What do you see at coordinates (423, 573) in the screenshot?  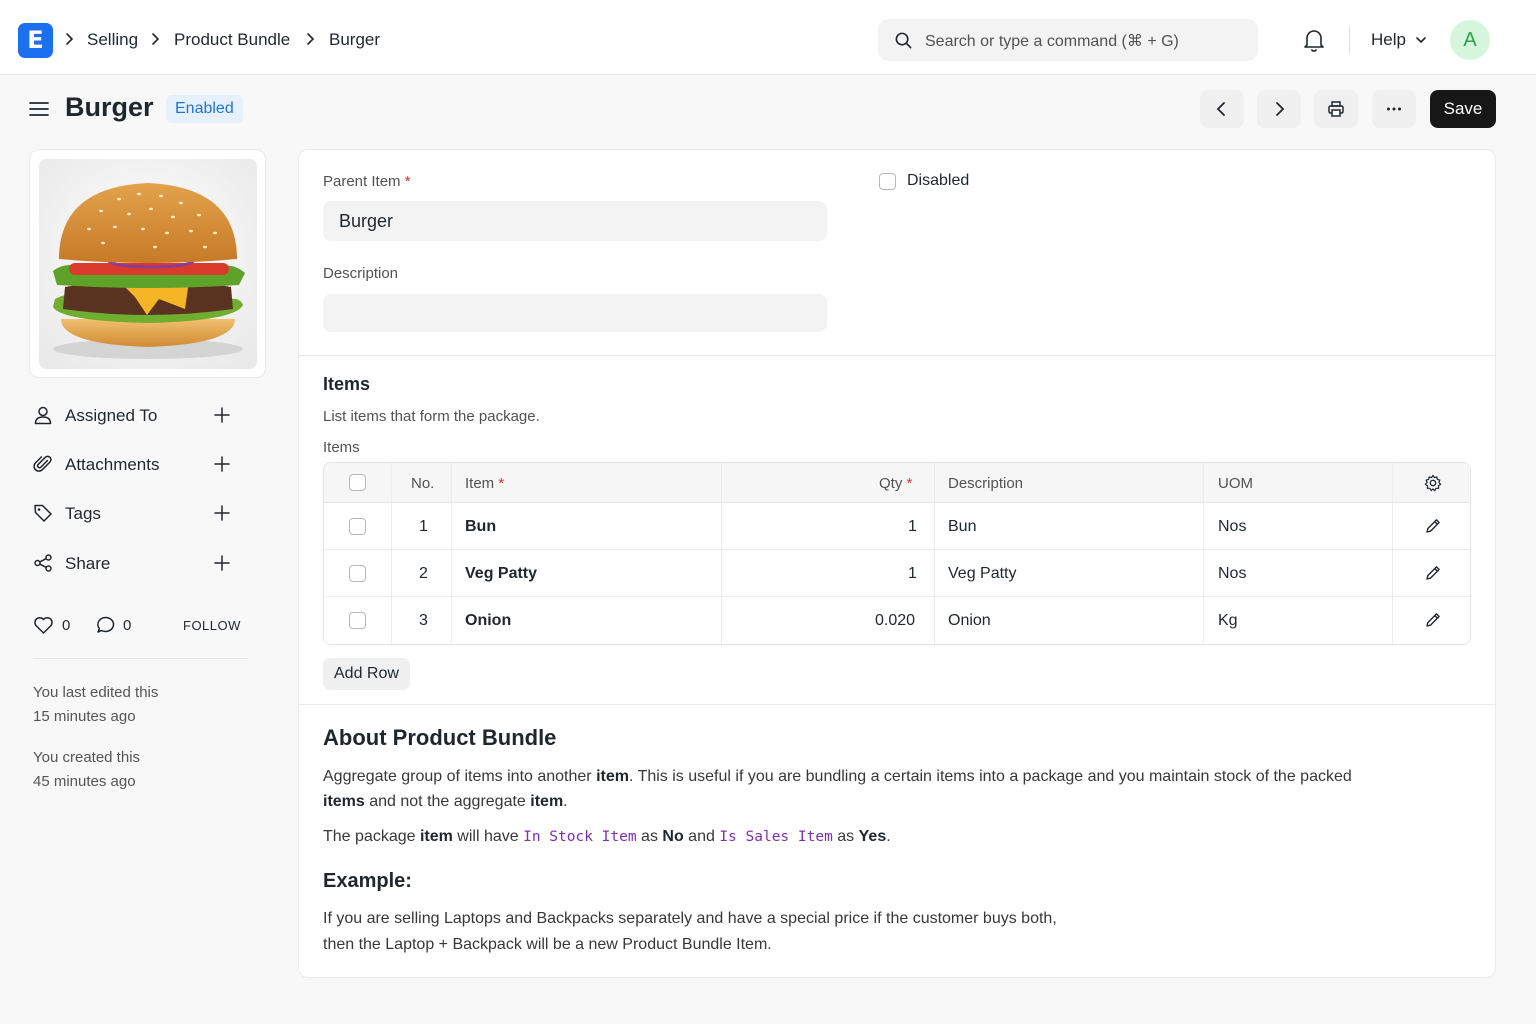 I see `row-no: 2` at bounding box center [423, 573].